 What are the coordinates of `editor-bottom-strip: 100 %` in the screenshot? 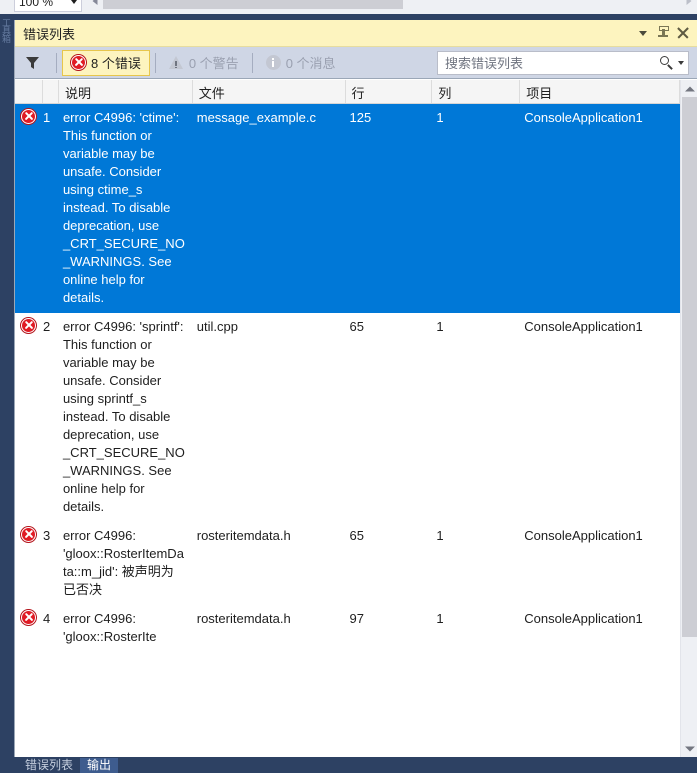 It's located at (348, 7).